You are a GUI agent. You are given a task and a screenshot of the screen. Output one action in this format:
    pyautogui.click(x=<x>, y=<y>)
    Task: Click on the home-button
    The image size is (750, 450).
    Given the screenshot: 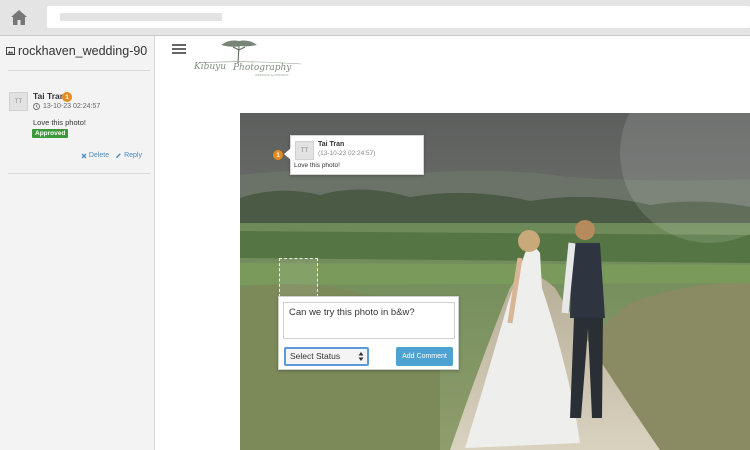 What is the action you would take?
    pyautogui.click(x=19, y=17)
    